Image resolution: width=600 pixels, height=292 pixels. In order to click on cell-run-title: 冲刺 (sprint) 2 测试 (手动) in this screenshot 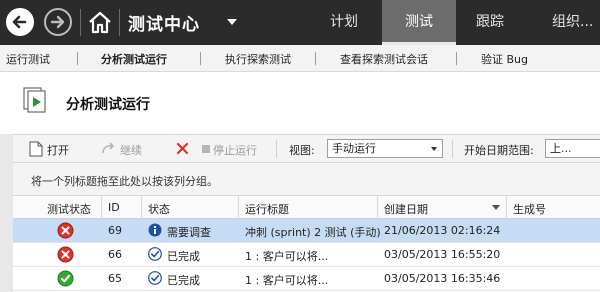, I will do `click(313, 232)`.